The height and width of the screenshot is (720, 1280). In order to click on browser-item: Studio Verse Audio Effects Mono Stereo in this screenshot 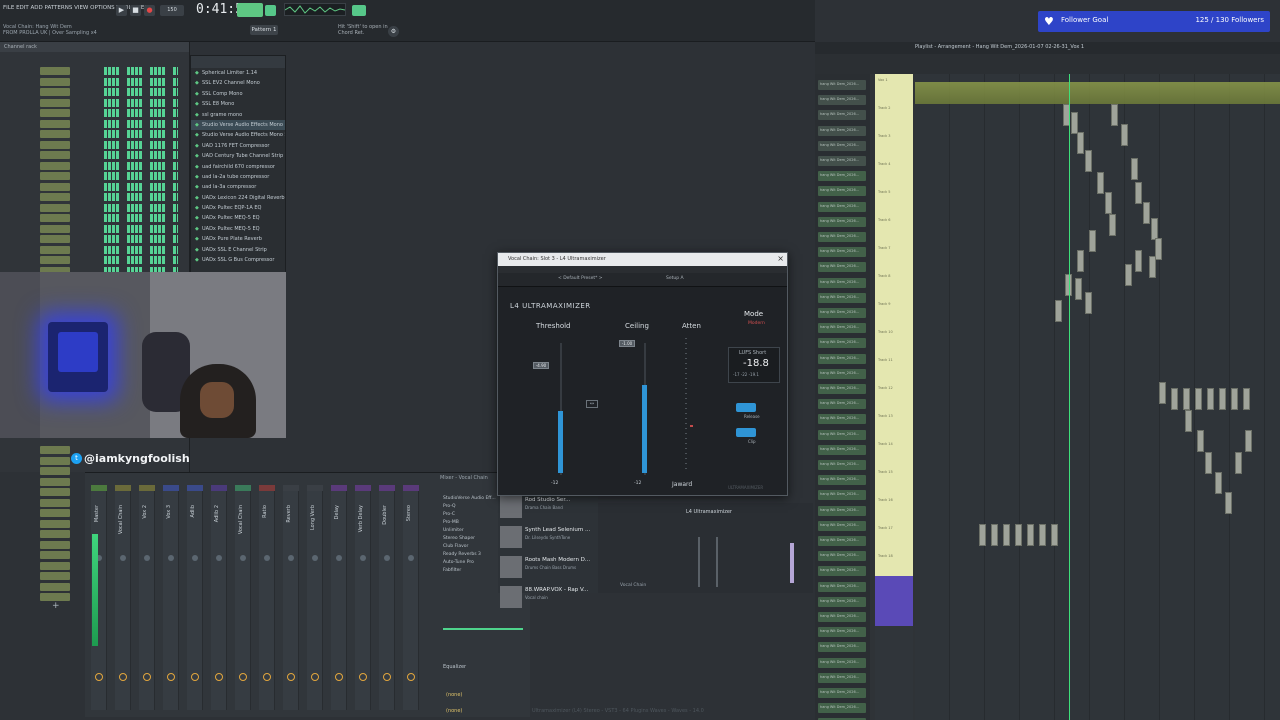, I will do `click(238, 135)`.